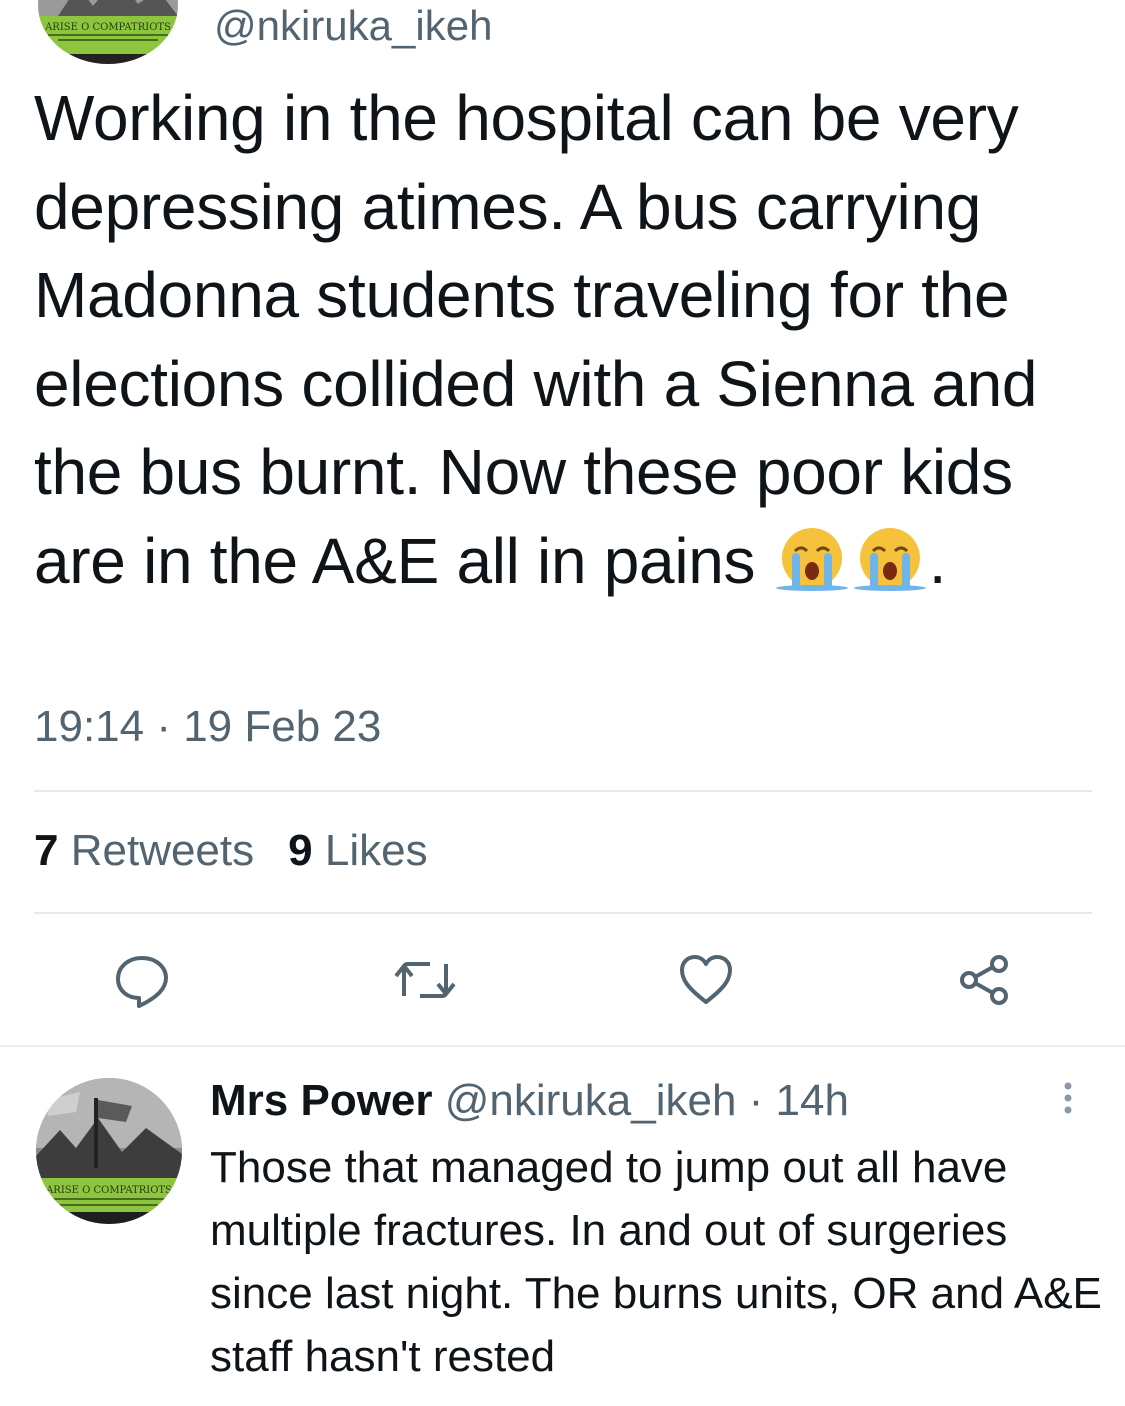 The height and width of the screenshot is (1406, 1125). I want to click on retweet-button, so click(423, 980).